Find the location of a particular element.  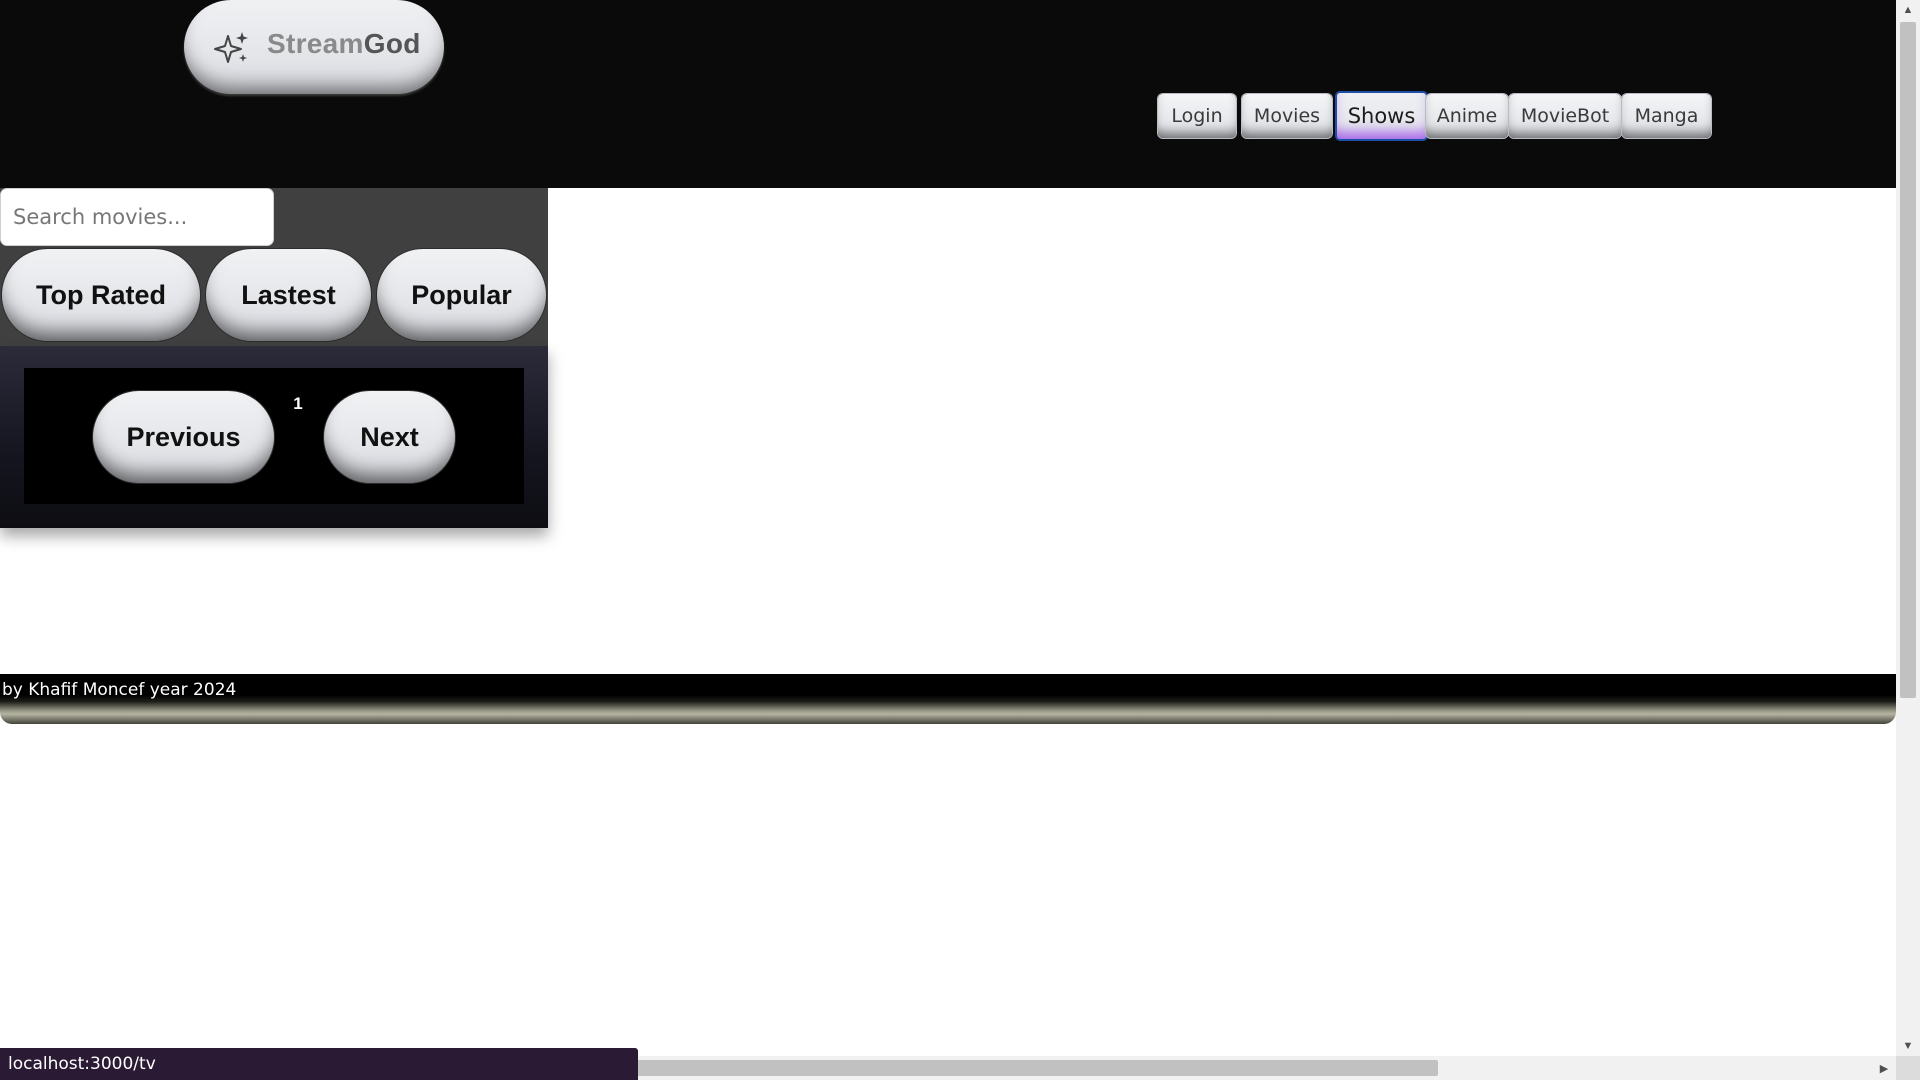

vertical-scrollbar: ▲ ▼ is located at coordinates (1908, 528).